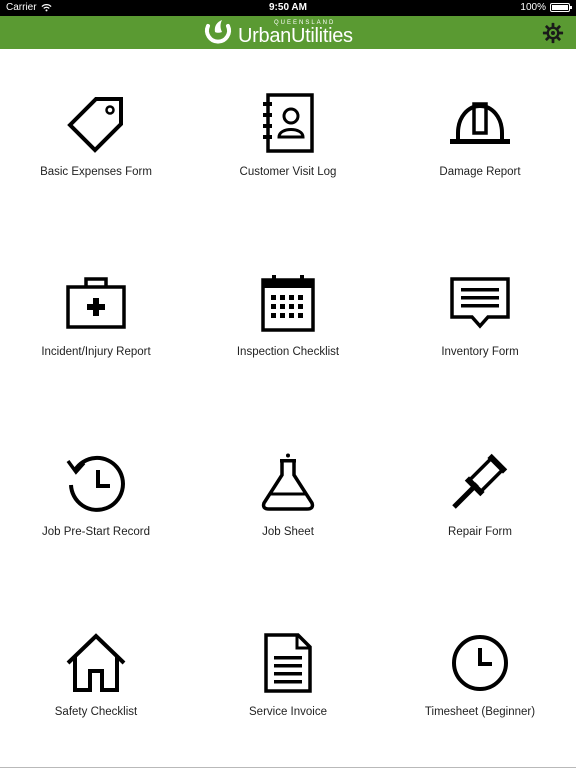  What do you see at coordinates (561, 7) in the screenshot?
I see `battery-icon` at bounding box center [561, 7].